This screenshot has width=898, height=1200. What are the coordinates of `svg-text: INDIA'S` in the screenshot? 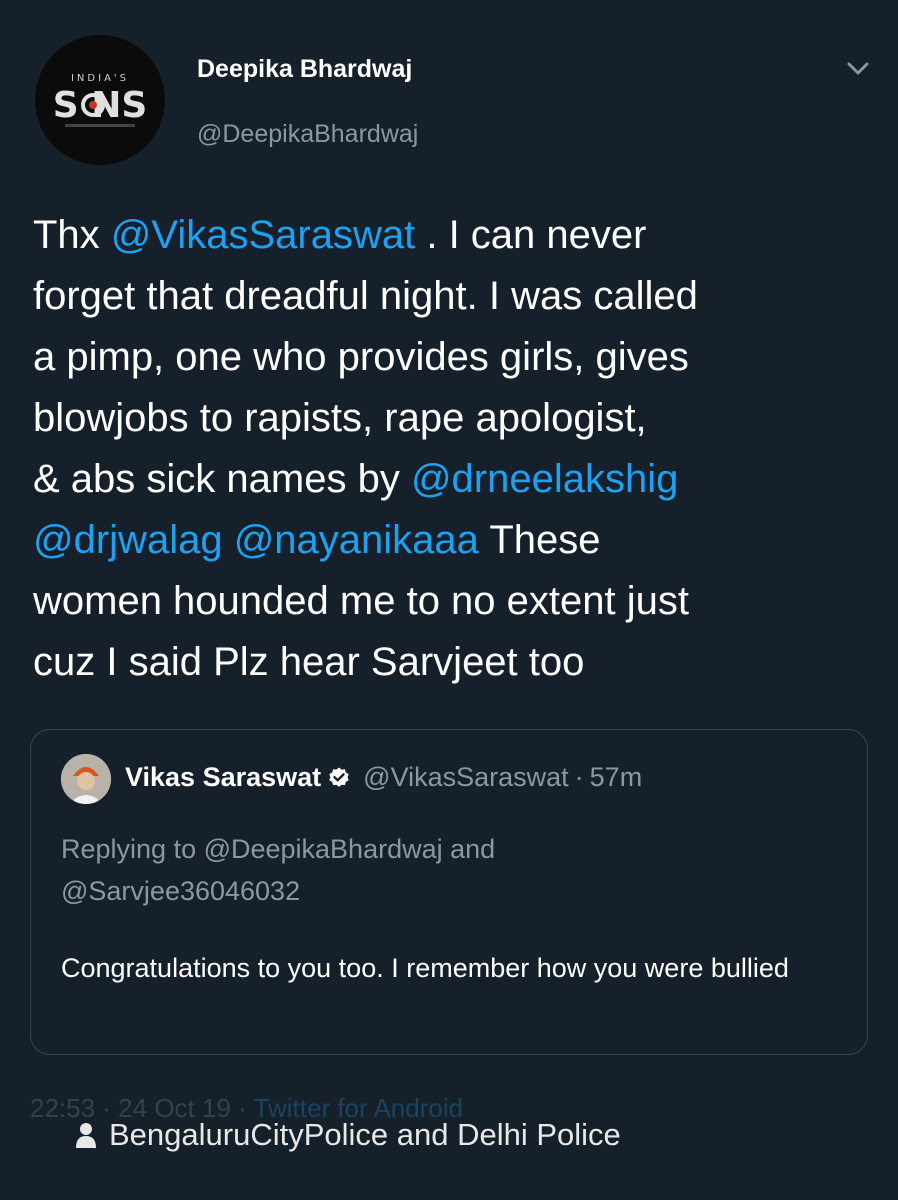 It's located at (100, 78).